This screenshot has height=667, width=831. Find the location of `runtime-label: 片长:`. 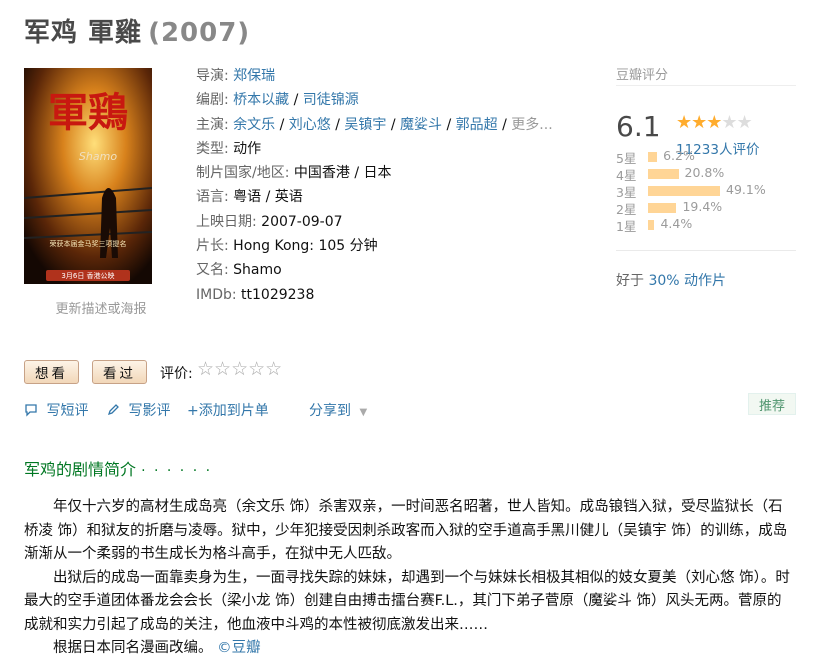

runtime-label: 片长: is located at coordinates (212, 246).